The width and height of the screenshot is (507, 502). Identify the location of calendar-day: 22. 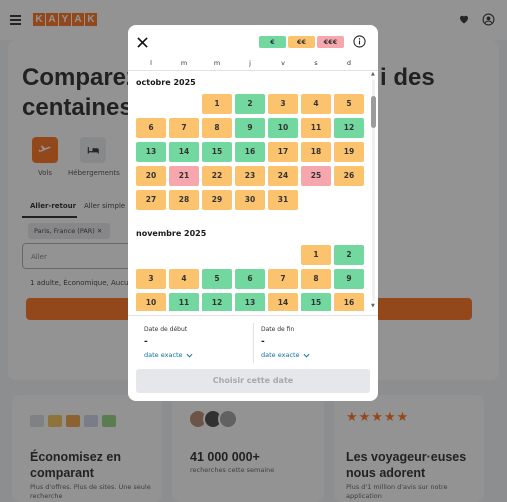
(217, 176).